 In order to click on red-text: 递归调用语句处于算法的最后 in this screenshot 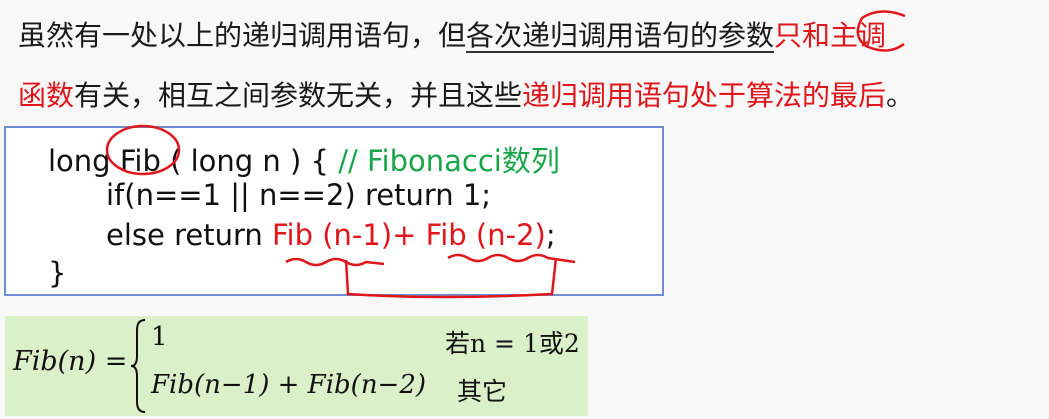, I will do `click(704, 95)`.